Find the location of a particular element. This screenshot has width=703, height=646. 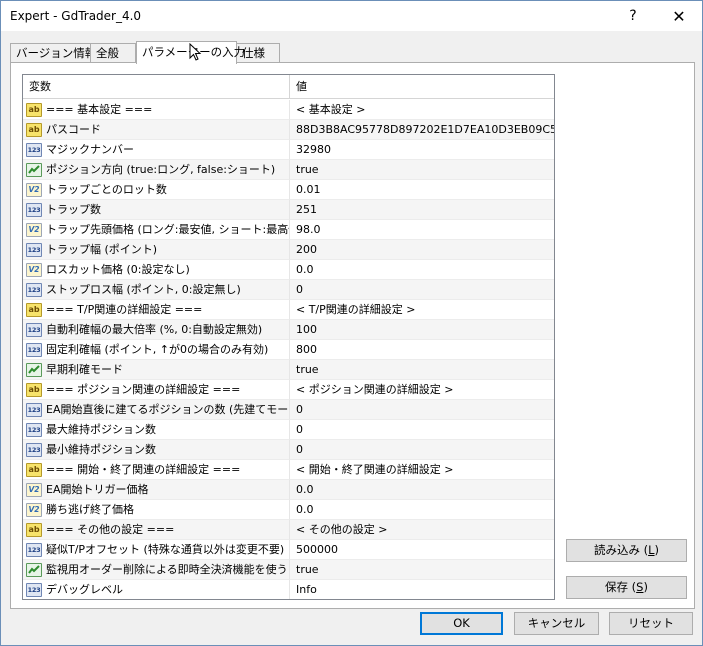

tab-version-info: バージョン情報 is located at coordinates (53, 53).